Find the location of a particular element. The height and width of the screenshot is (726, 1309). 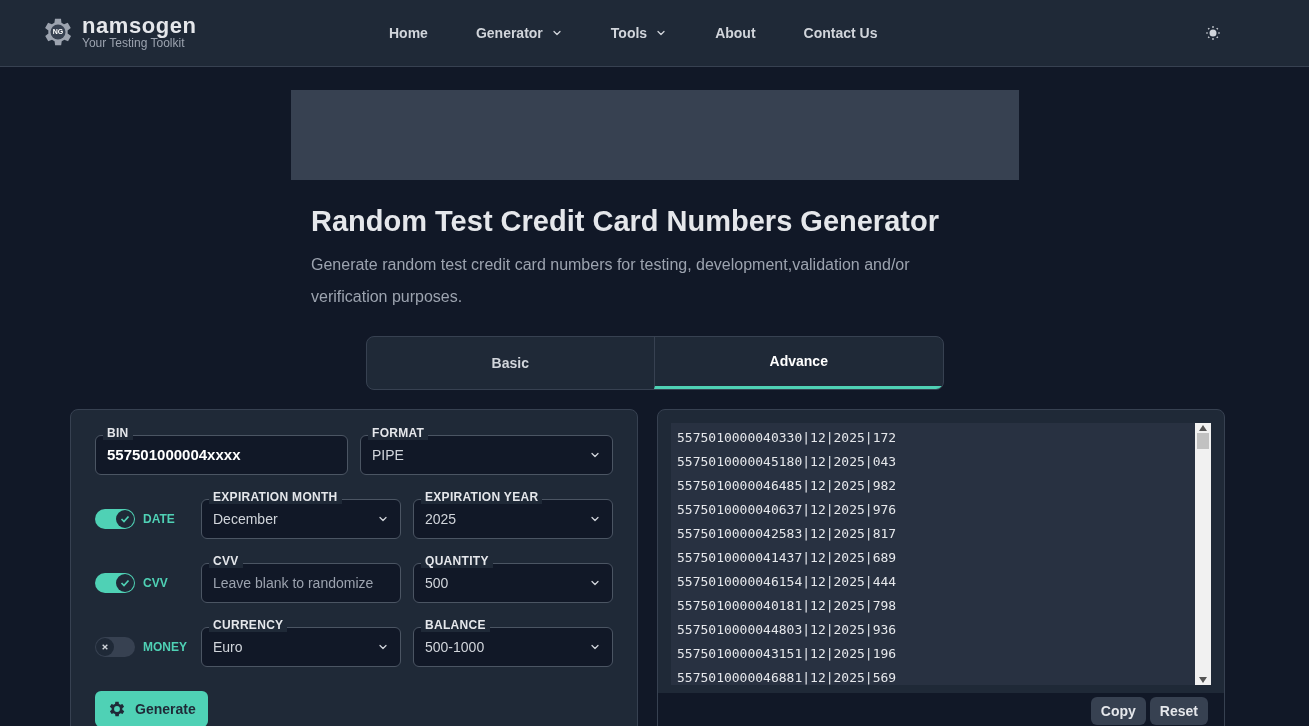

field-label: CVV is located at coordinates (226, 561).